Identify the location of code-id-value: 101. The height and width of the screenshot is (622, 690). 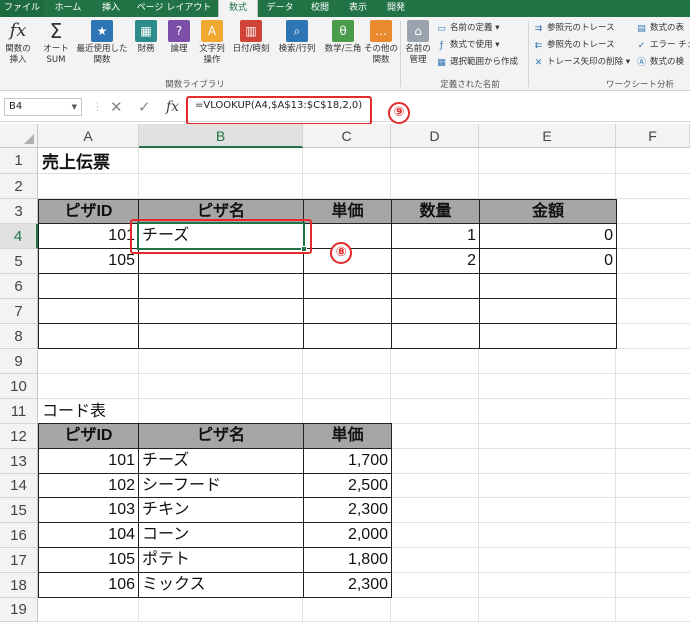
(121, 460).